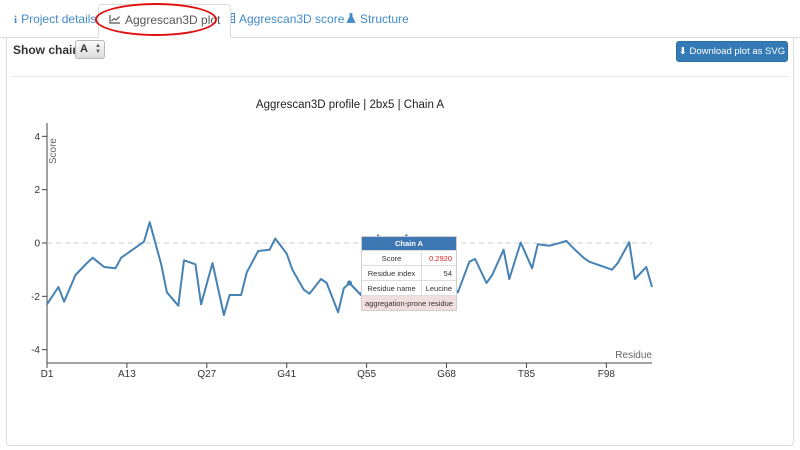 This screenshot has width=800, height=450. I want to click on hovered-point, so click(349, 283).